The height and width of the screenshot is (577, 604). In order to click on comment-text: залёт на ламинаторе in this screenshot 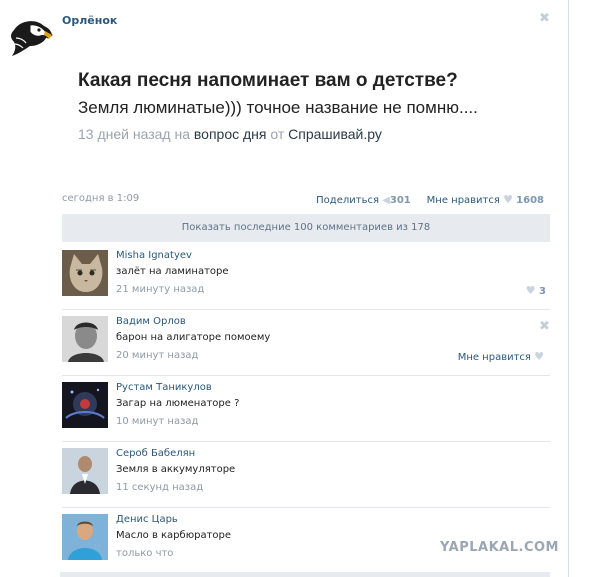, I will do `click(172, 271)`.